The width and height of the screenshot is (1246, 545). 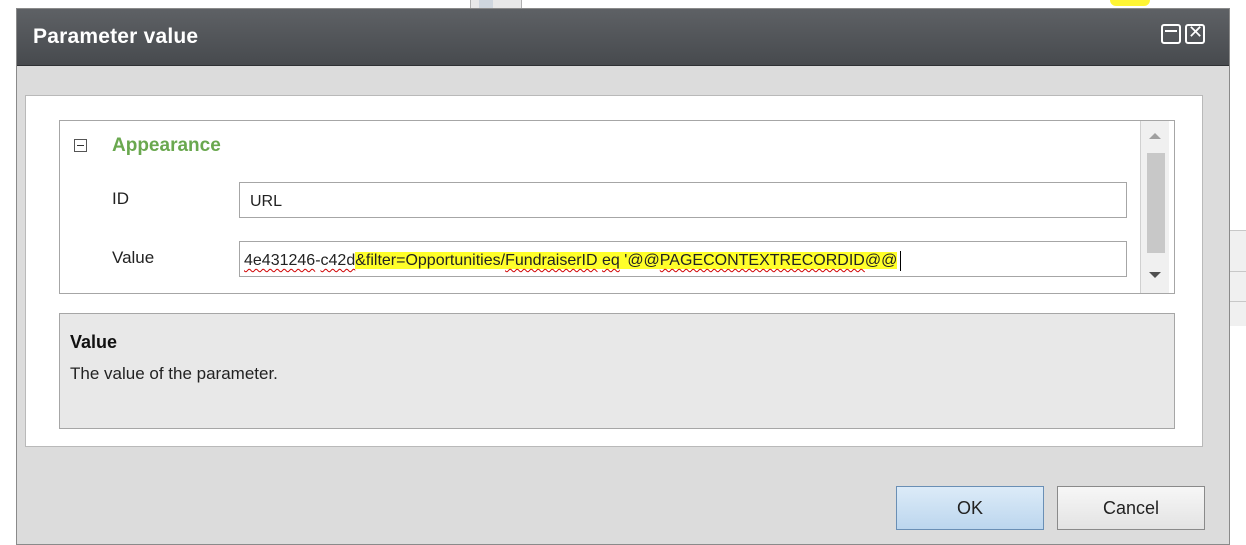 What do you see at coordinates (280, 261) in the screenshot?
I see `value-text-part: 4e431246` at bounding box center [280, 261].